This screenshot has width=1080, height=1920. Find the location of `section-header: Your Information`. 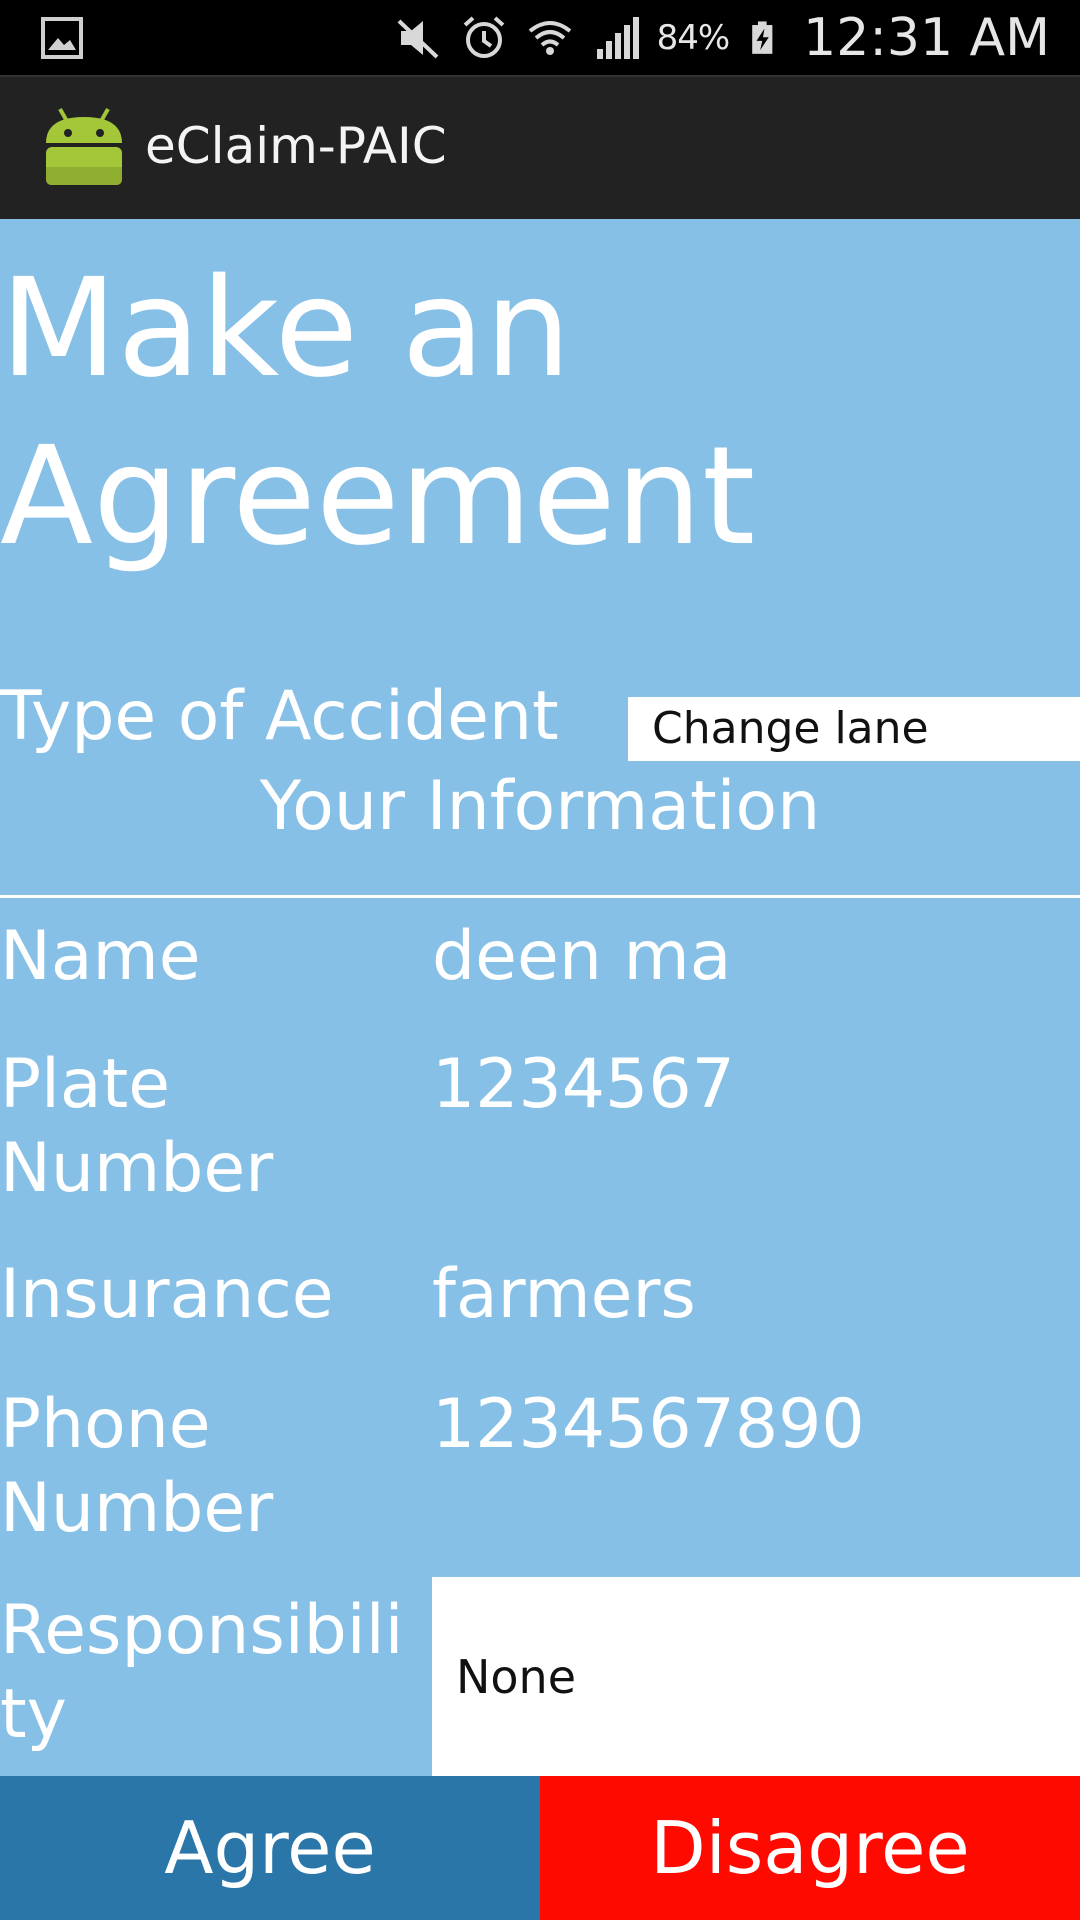

section-header: Your Information is located at coordinates (540, 806).